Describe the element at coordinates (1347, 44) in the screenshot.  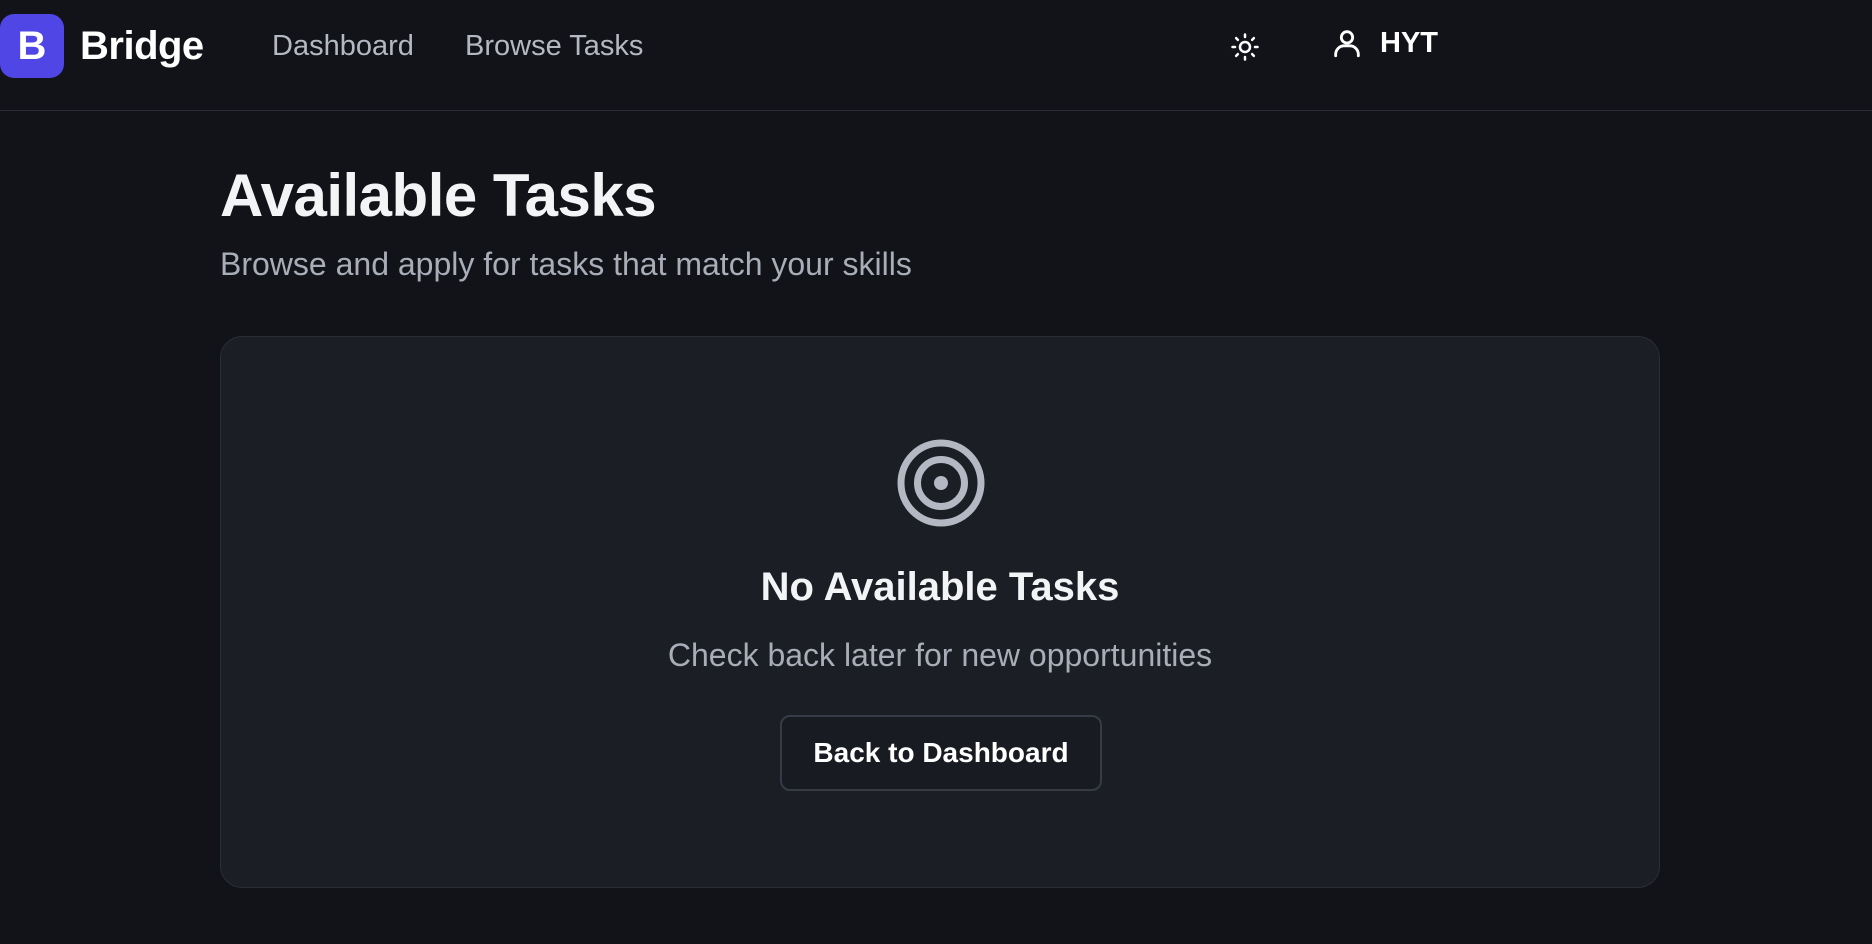
I see `user-icon` at that location.